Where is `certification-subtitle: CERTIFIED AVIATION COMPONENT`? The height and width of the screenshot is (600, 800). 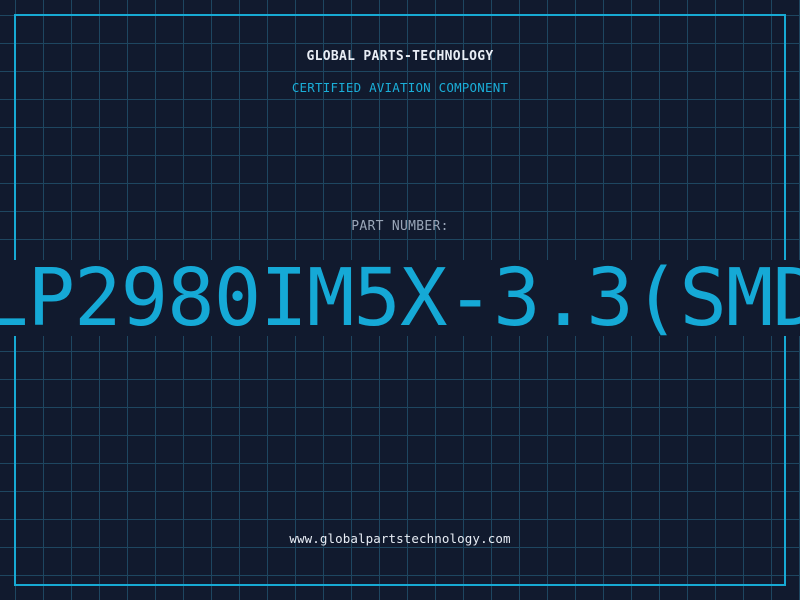 certification-subtitle: CERTIFIED AVIATION COMPONENT is located at coordinates (400, 87).